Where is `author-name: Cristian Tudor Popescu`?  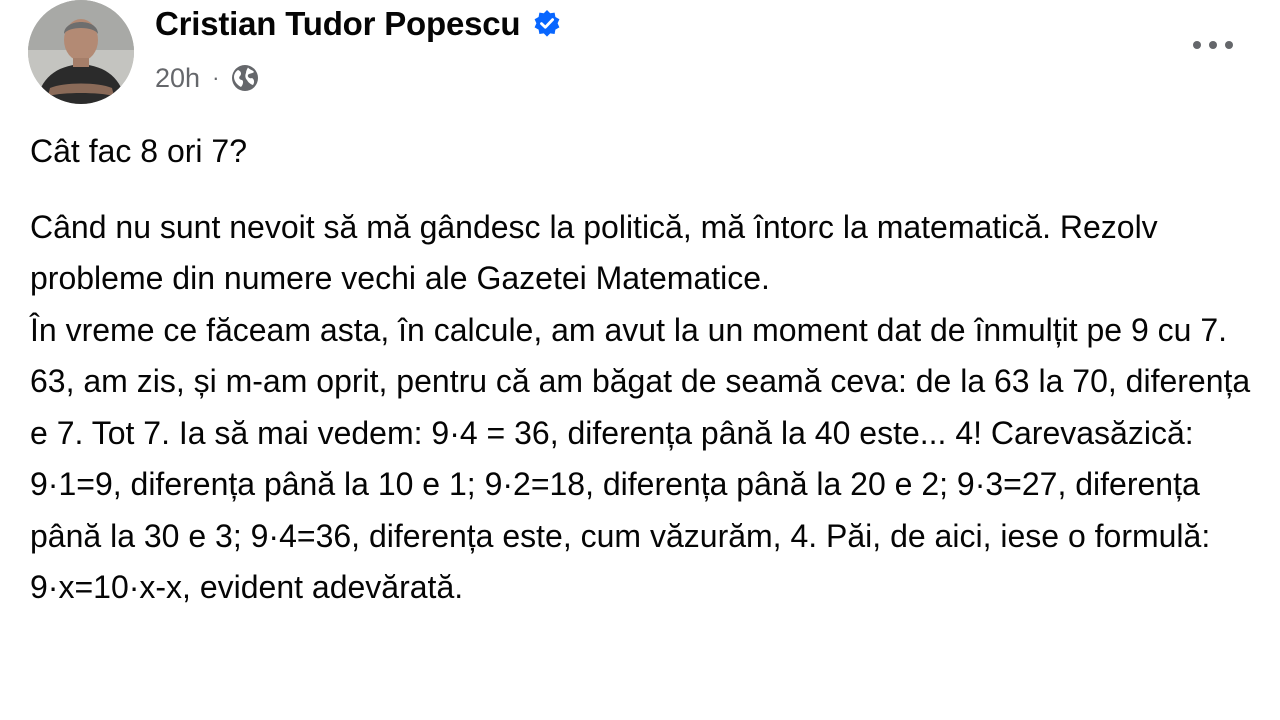 author-name: Cristian Tudor Popescu is located at coordinates (338, 24).